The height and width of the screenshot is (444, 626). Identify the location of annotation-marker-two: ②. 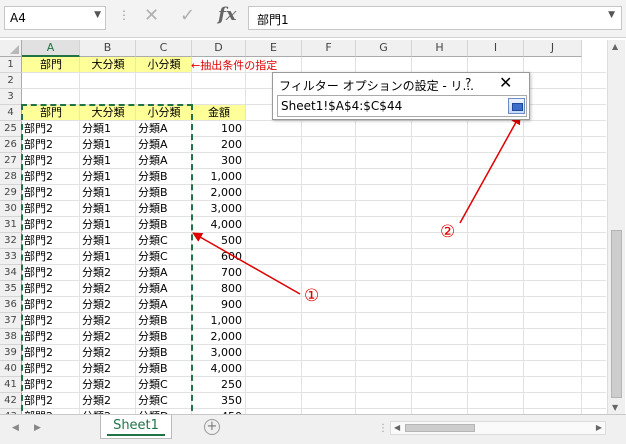
(448, 232).